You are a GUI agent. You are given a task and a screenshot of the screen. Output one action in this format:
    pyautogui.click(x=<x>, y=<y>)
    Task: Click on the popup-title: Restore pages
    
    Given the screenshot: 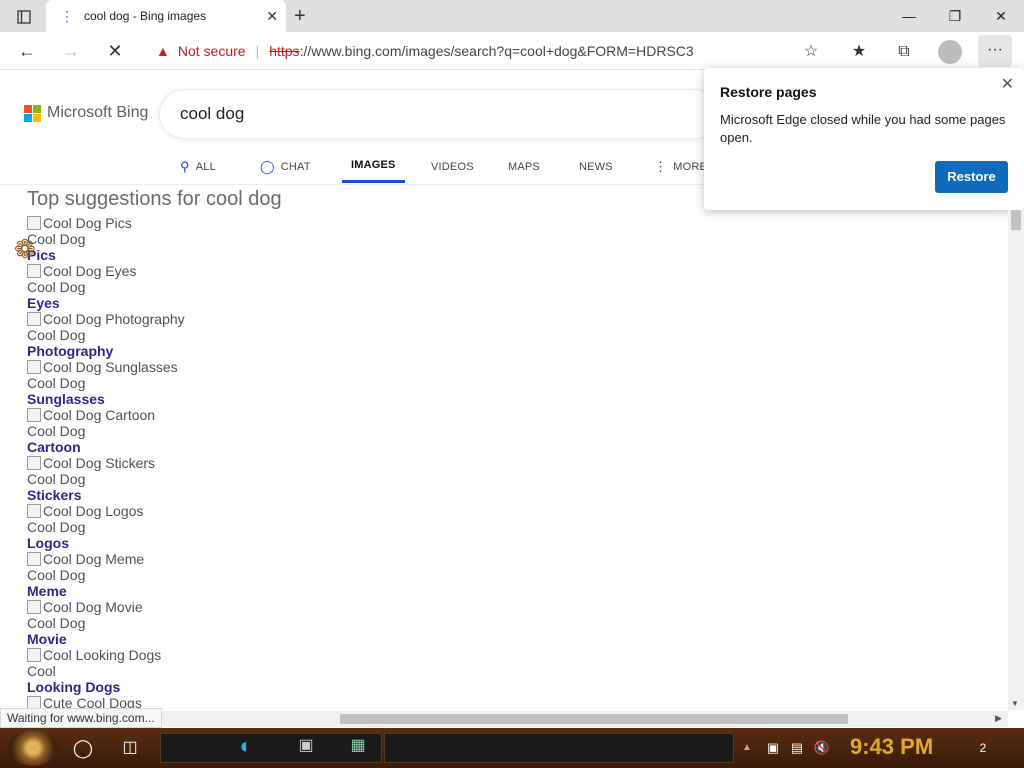 What is the action you would take?
    pyautogui.click(x=768, y=92)
    